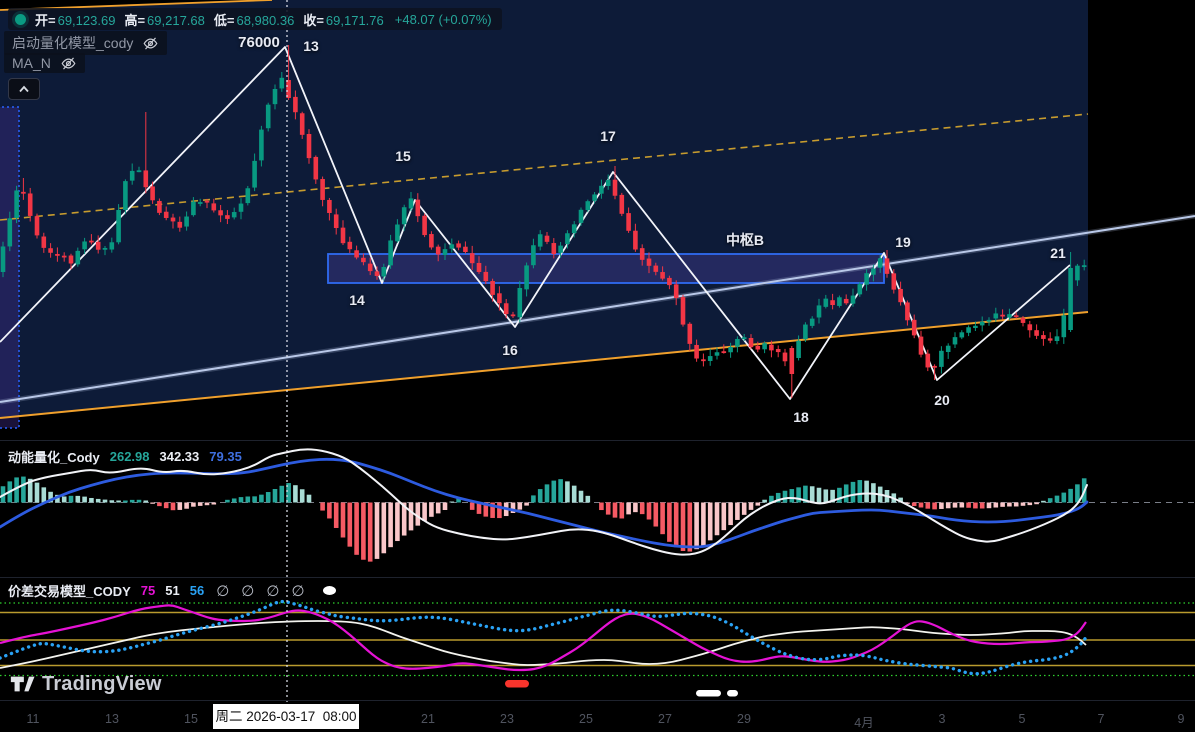 The image size is (1195, 732). I want to click on ohlc-high: 高= 69,217.68, so click(164, 19).